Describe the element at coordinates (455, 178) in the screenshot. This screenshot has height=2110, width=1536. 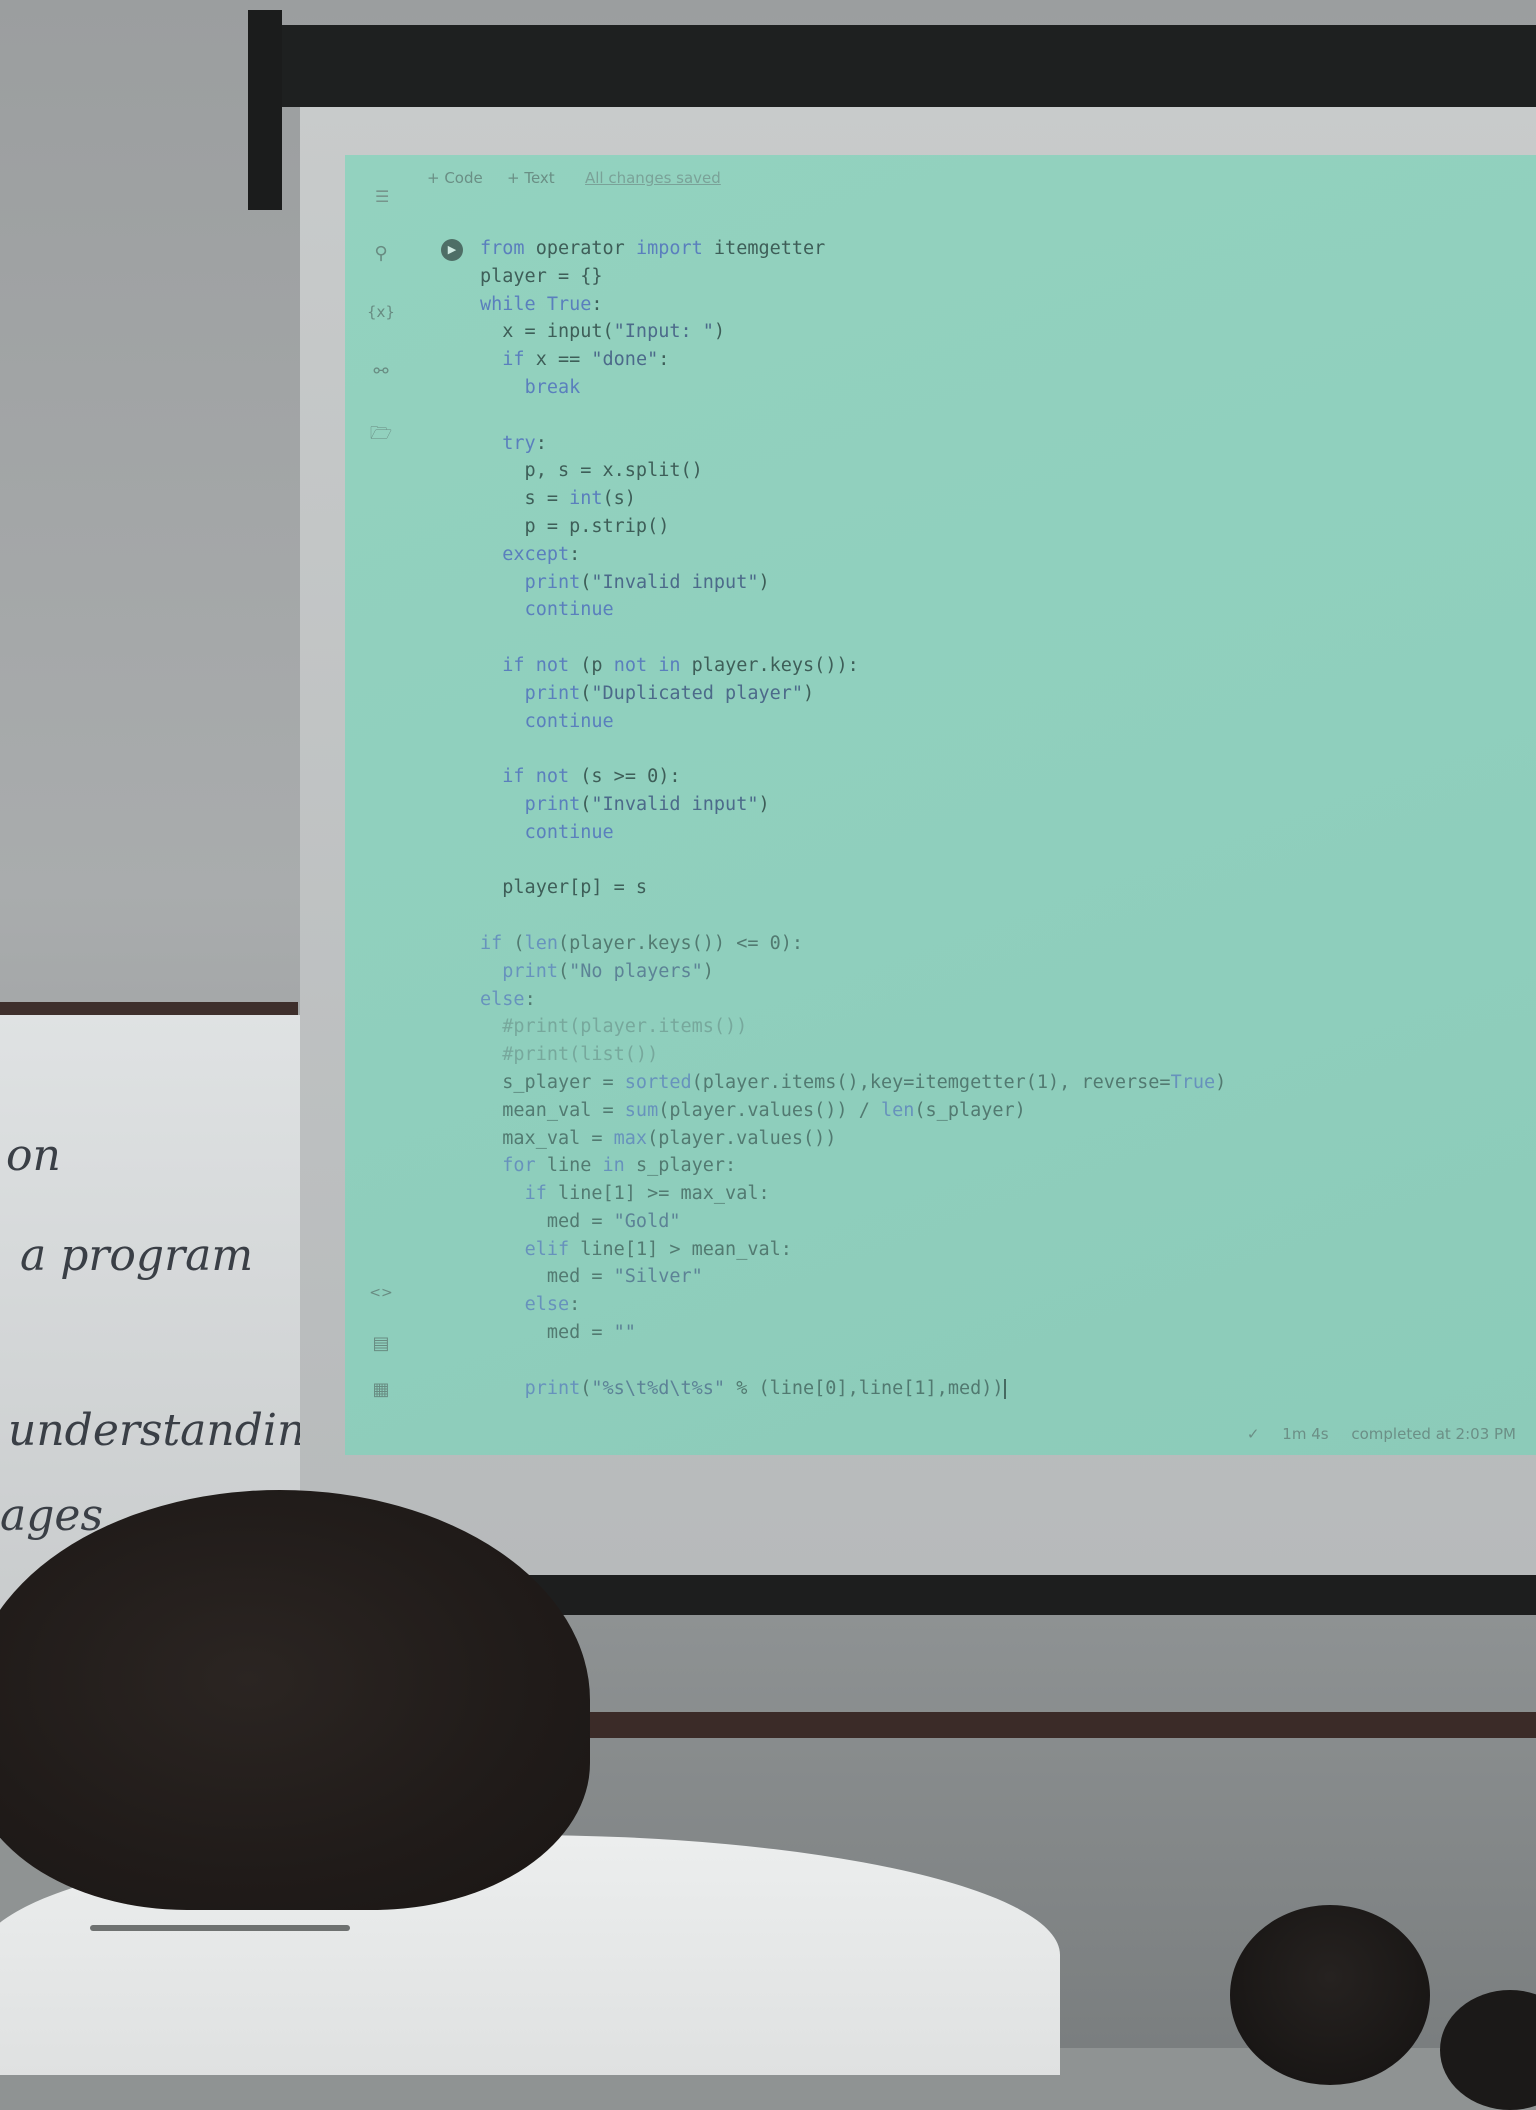
I see `add-code-button: + Code` at that location.